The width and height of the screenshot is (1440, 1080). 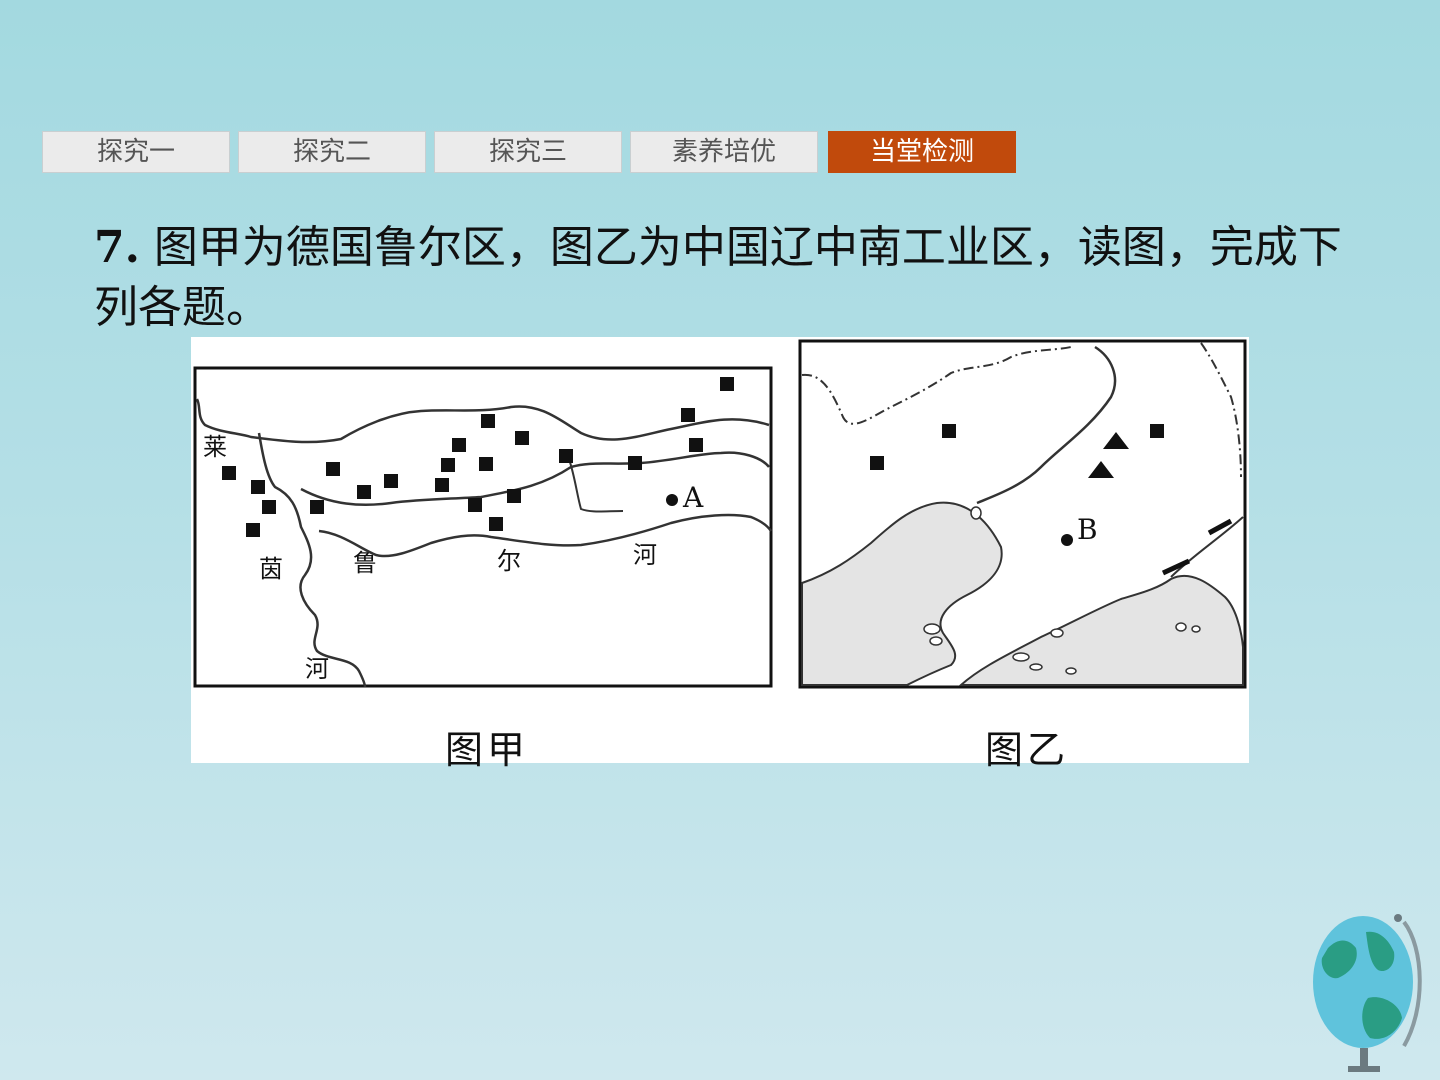 What do you see at coordinates (317, 669) in the screenshot?
I see `label-rhine-3: 河` at bounding box center [317, 669].